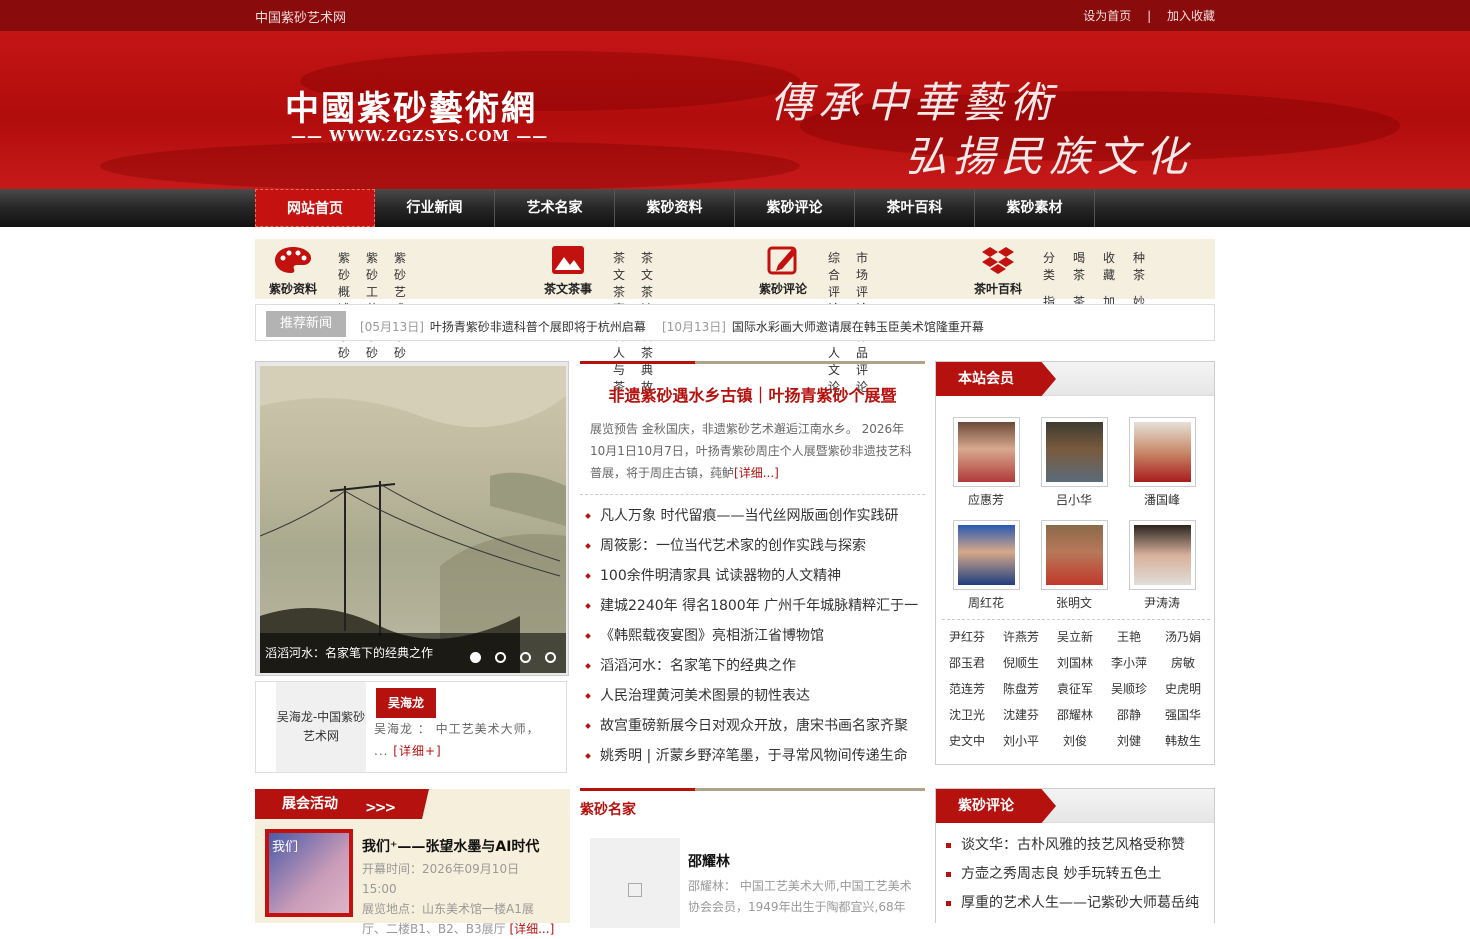  I want to click on member-link: 韩敖生, so click(1183, 740).